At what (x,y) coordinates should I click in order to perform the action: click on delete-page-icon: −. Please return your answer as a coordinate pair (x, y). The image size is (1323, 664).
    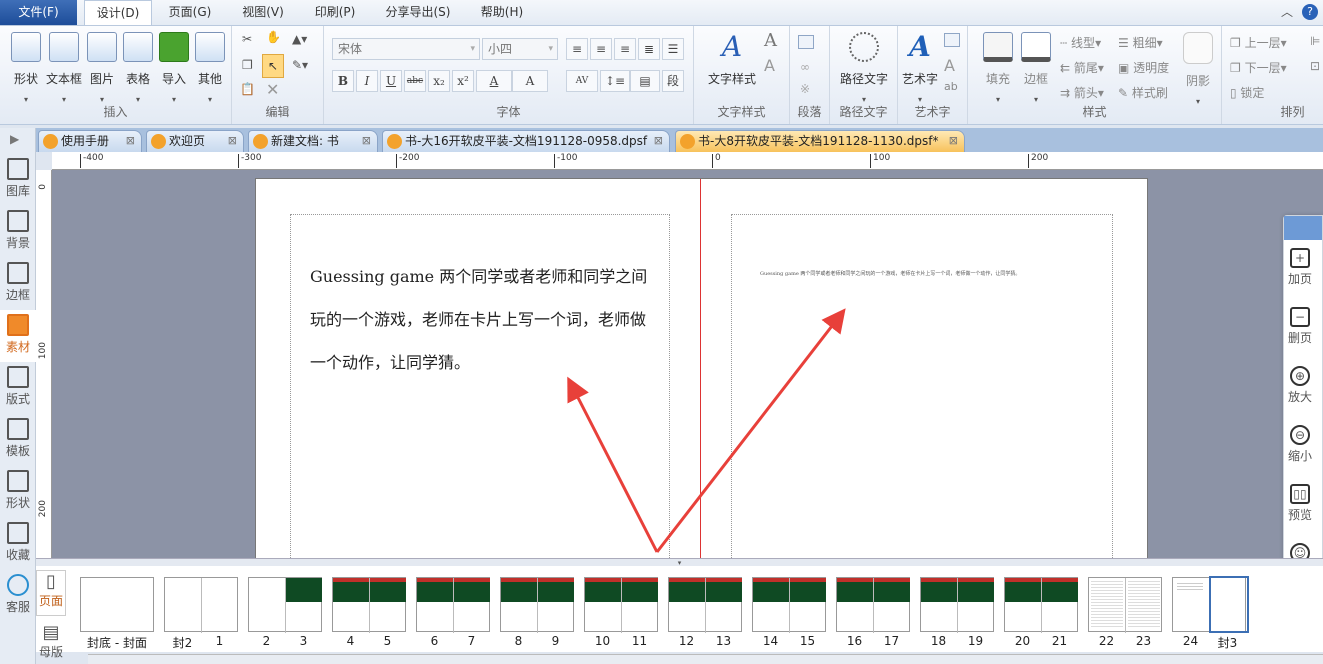
    Looking at the image, I should click on (1300, 317).